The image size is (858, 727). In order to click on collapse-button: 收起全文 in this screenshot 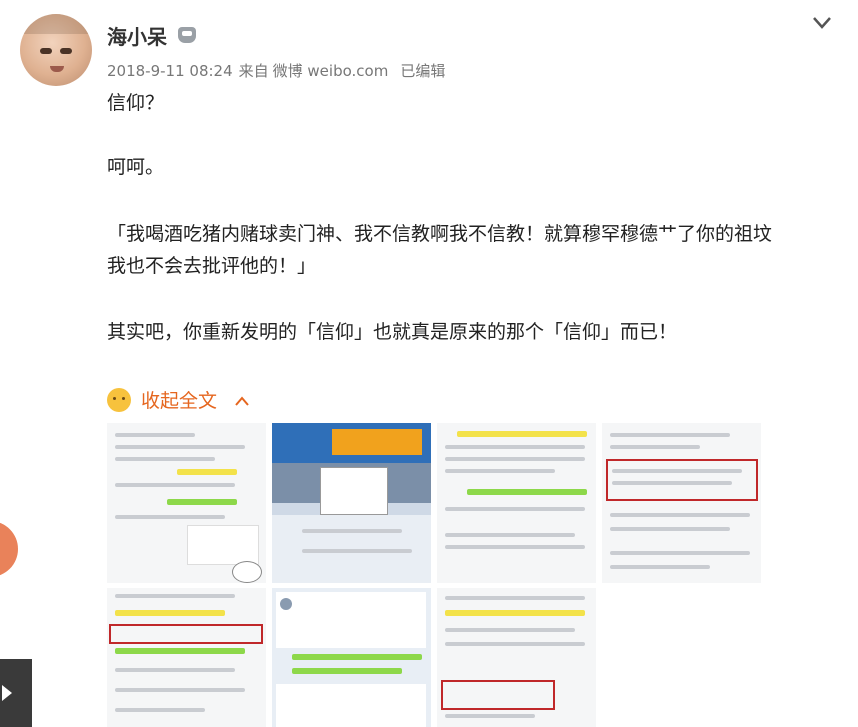, I will do `click(178, 399)`.